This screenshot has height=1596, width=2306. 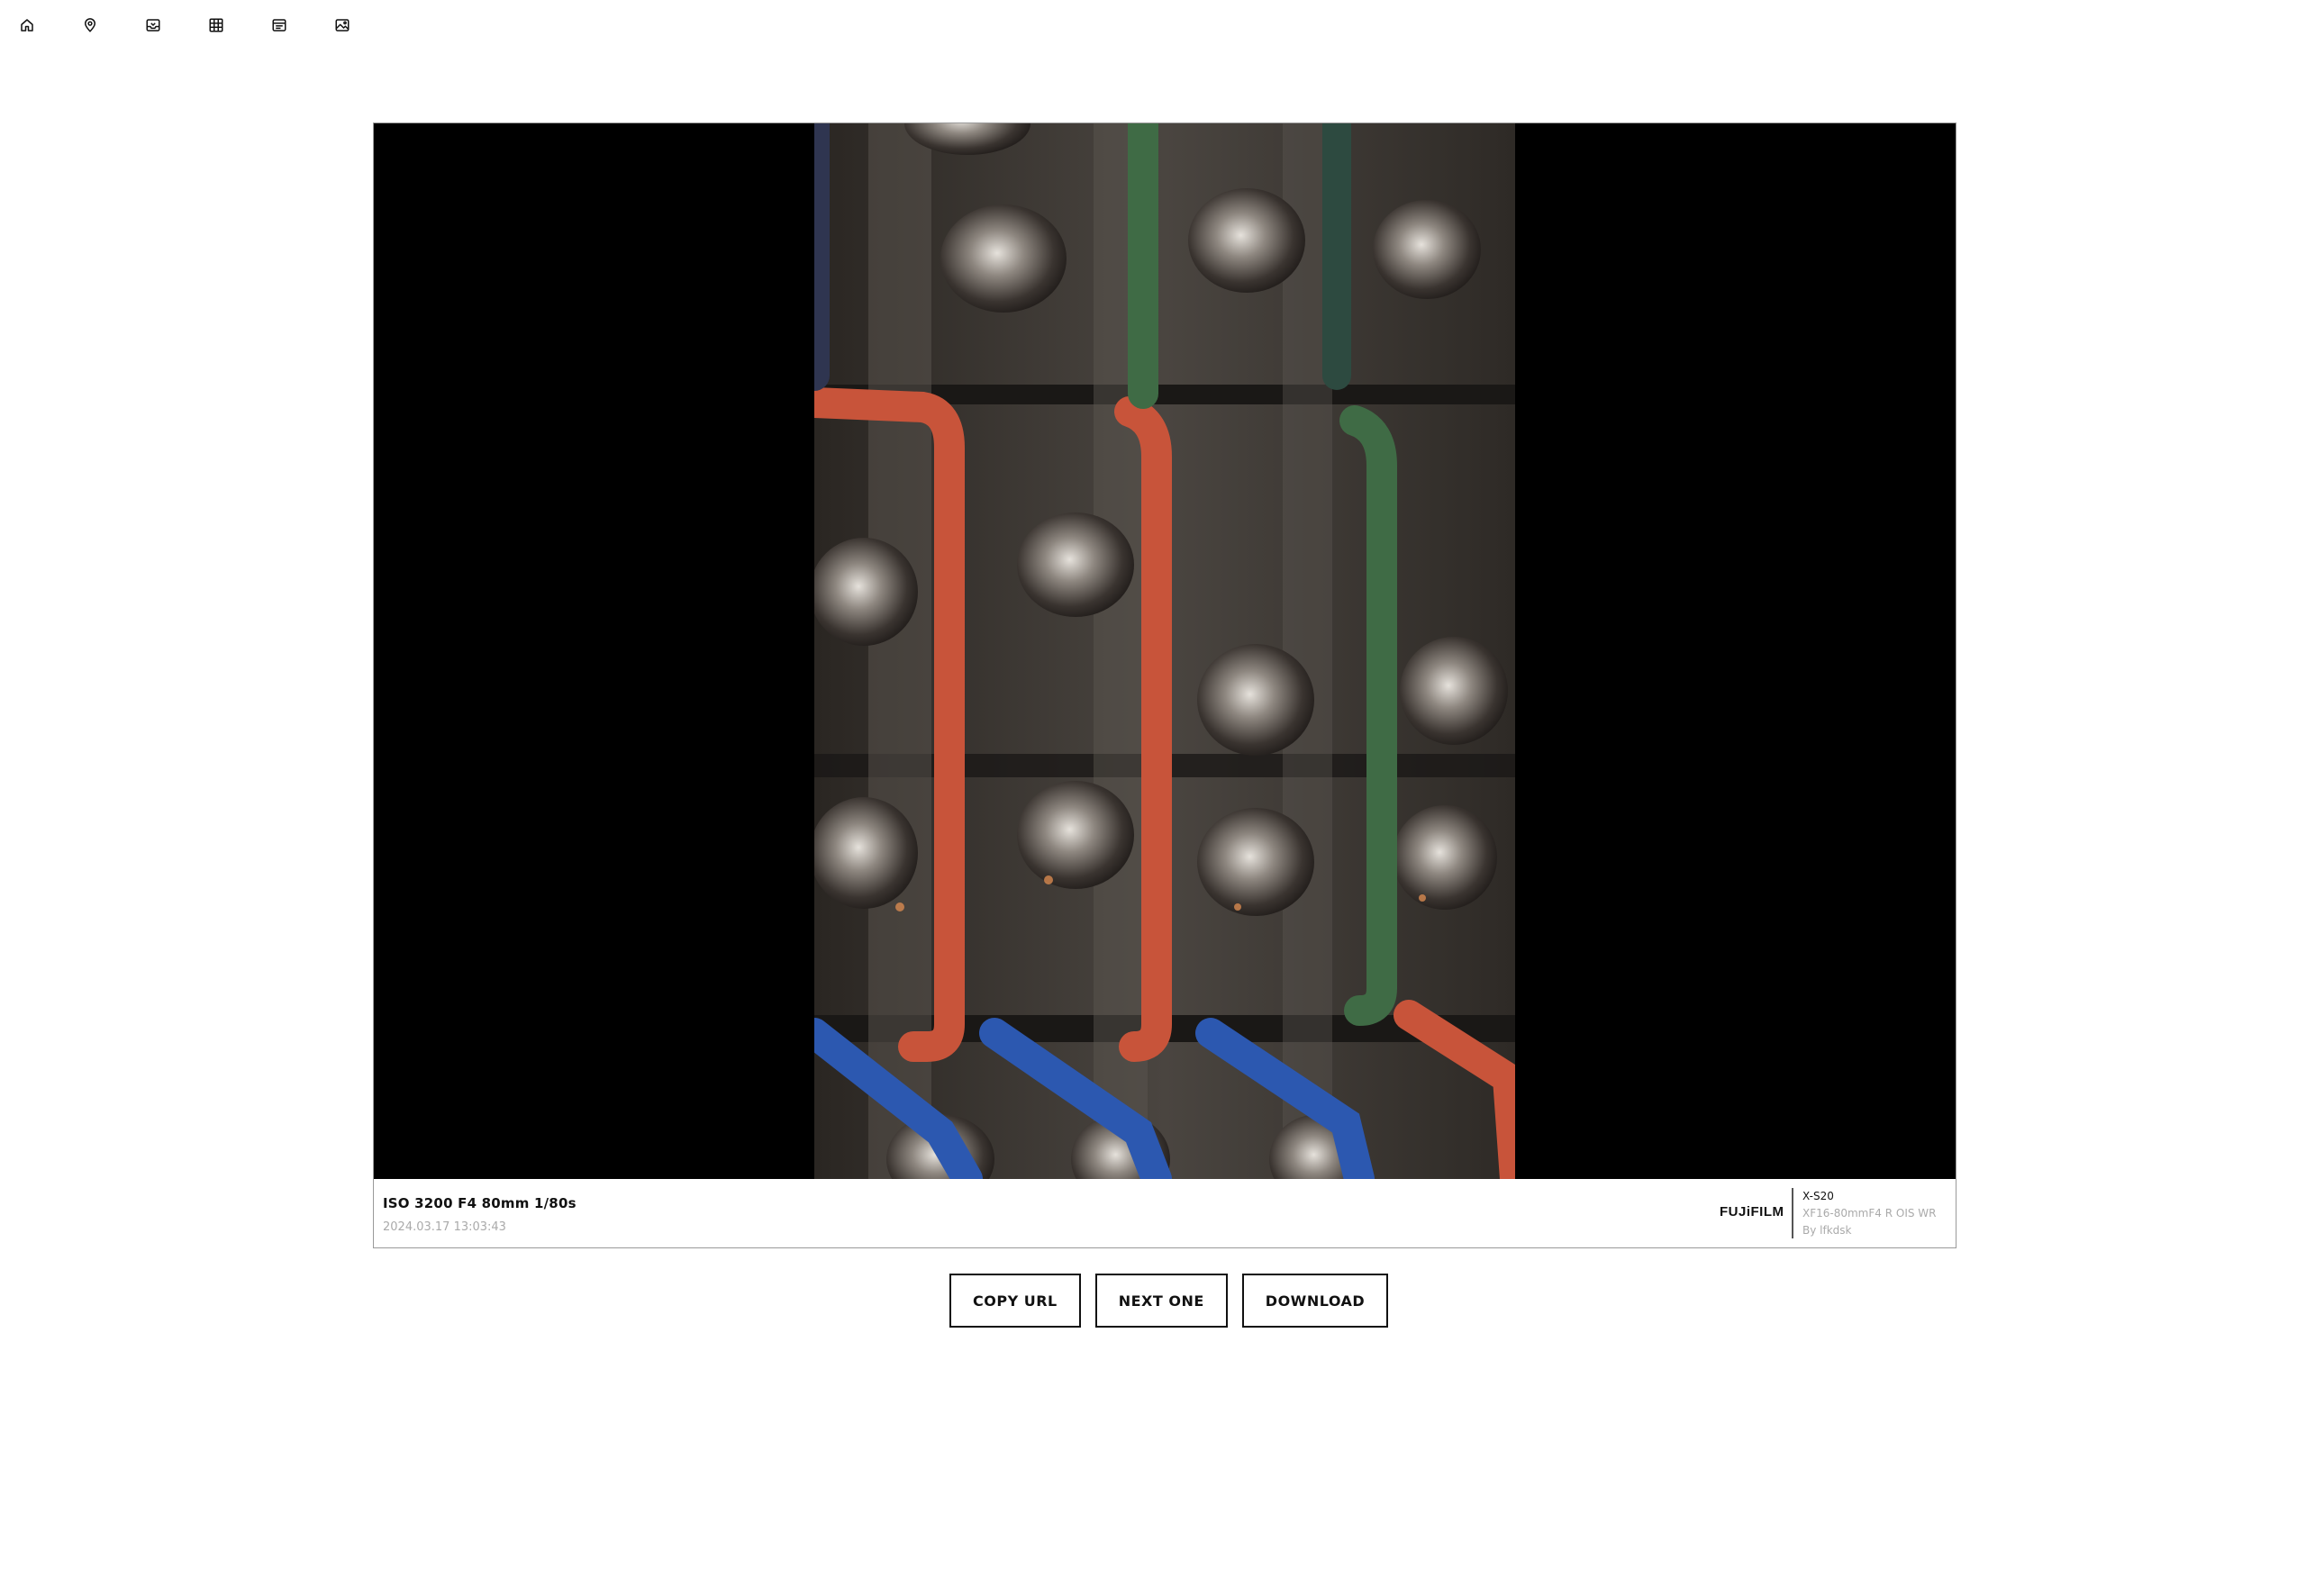 I want to click on list-button, so click(x=279, y=25).